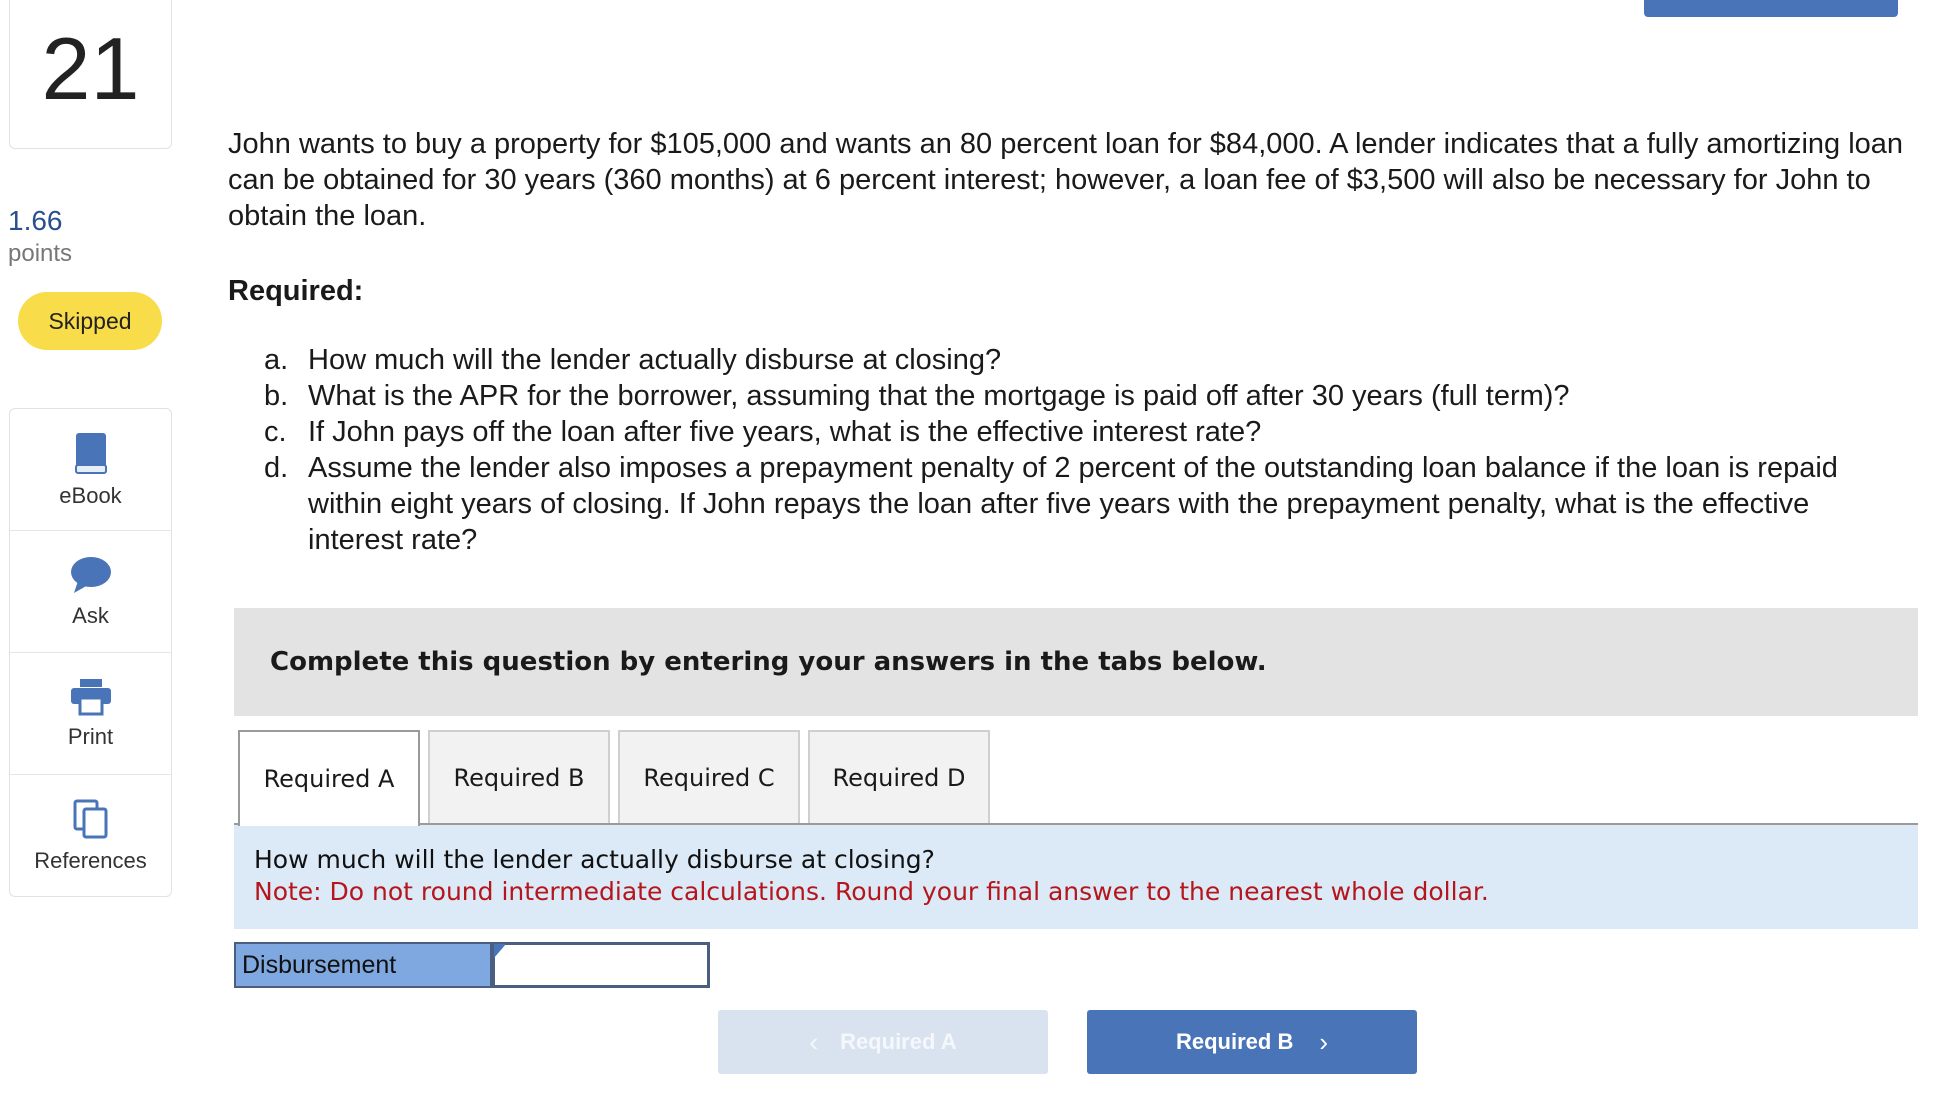 Image resolution: width=1960 pixels, height=1096 pixels. I want to click on references-button: References, so click(90, 835).